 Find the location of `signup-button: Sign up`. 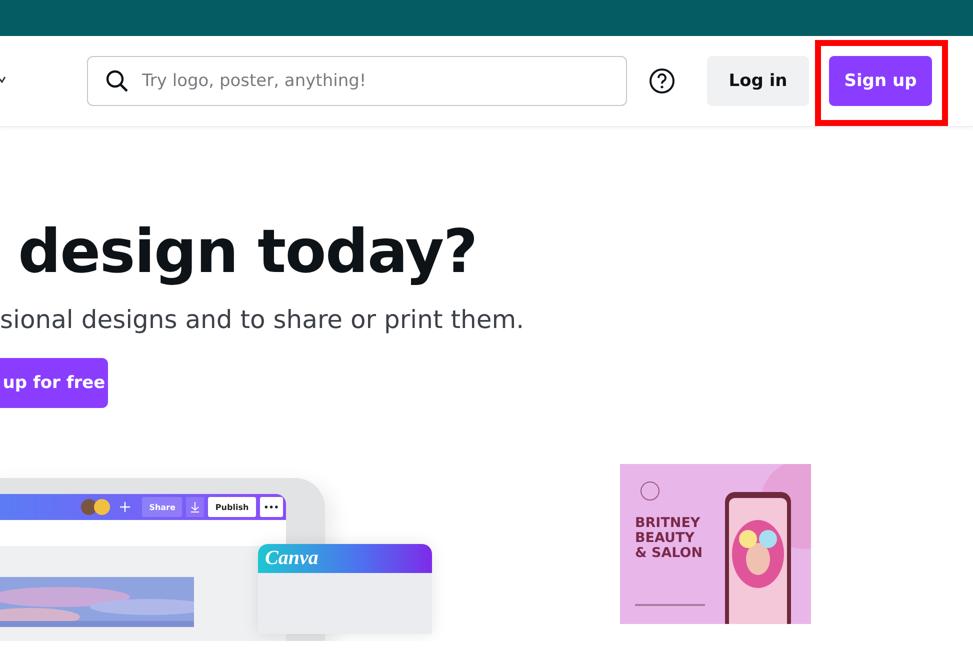

signup-button: Sign up is located at coordinates (880, 81).